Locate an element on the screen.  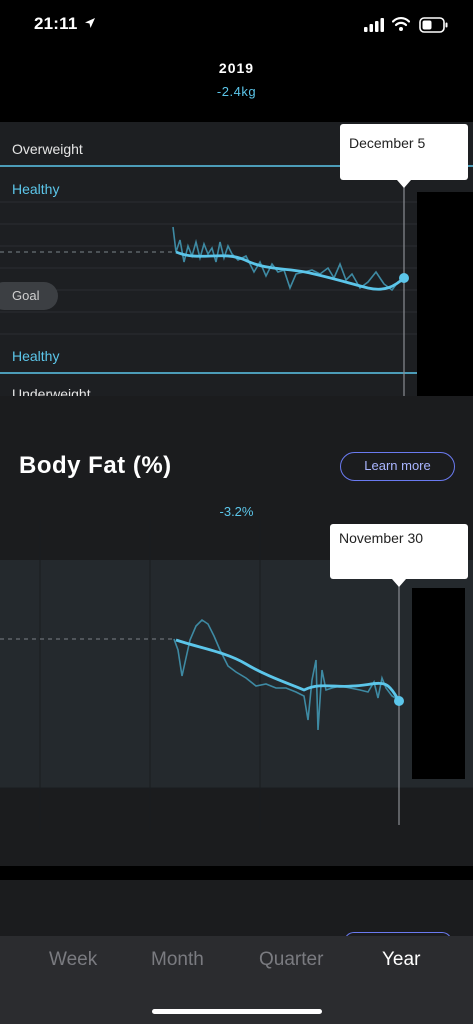
weight-trend-series is located at coordinates (290, 270).